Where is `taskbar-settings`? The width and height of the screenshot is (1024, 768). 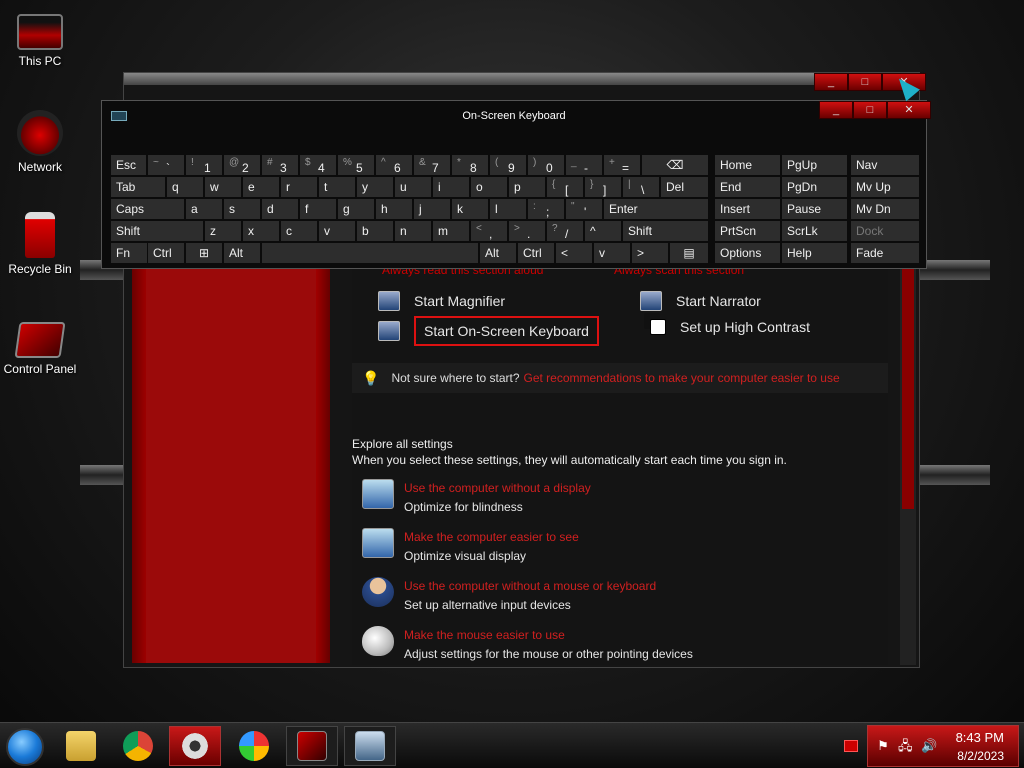
taskbar-settings is located at coordinates (195, 746).